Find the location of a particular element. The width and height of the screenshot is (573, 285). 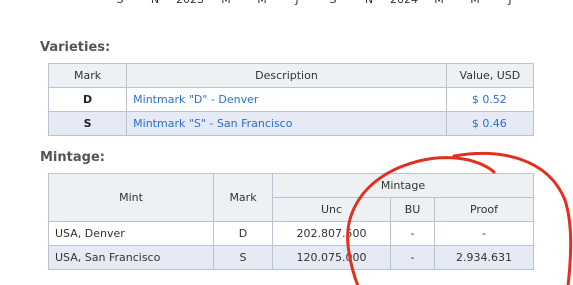

mintage-proof: 2.934.631 is located at coordinates (484, 257).